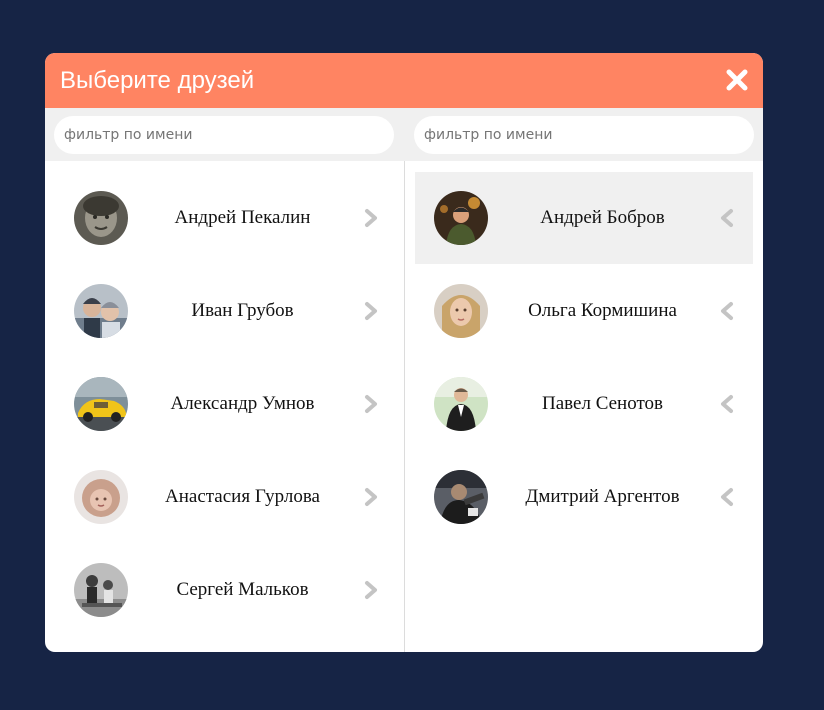  Describe the element at coordinates (602, 310) in the screenshot. I see `friend-name: Ольга Кормишина` at that location.